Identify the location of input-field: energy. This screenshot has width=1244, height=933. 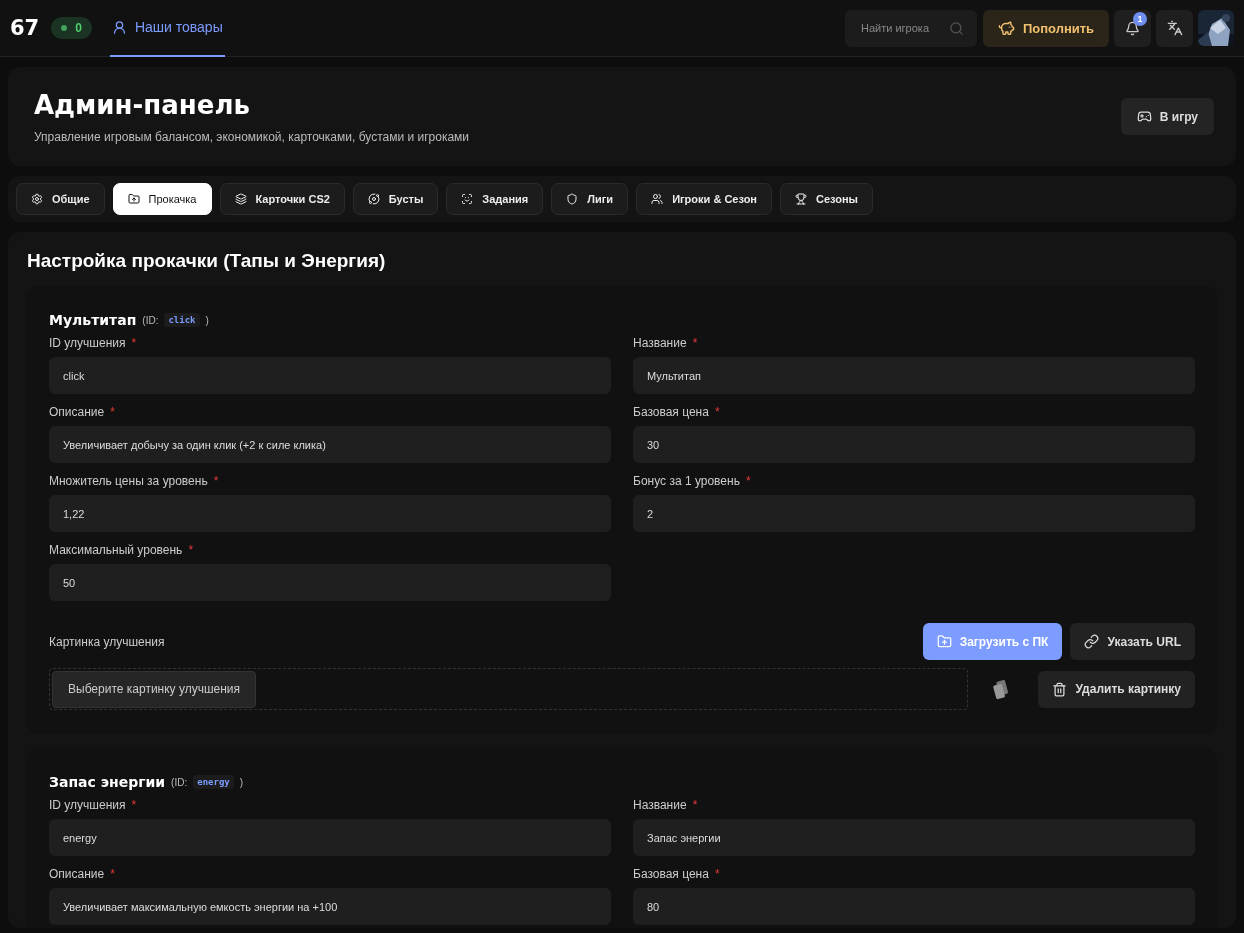
(330, 837).